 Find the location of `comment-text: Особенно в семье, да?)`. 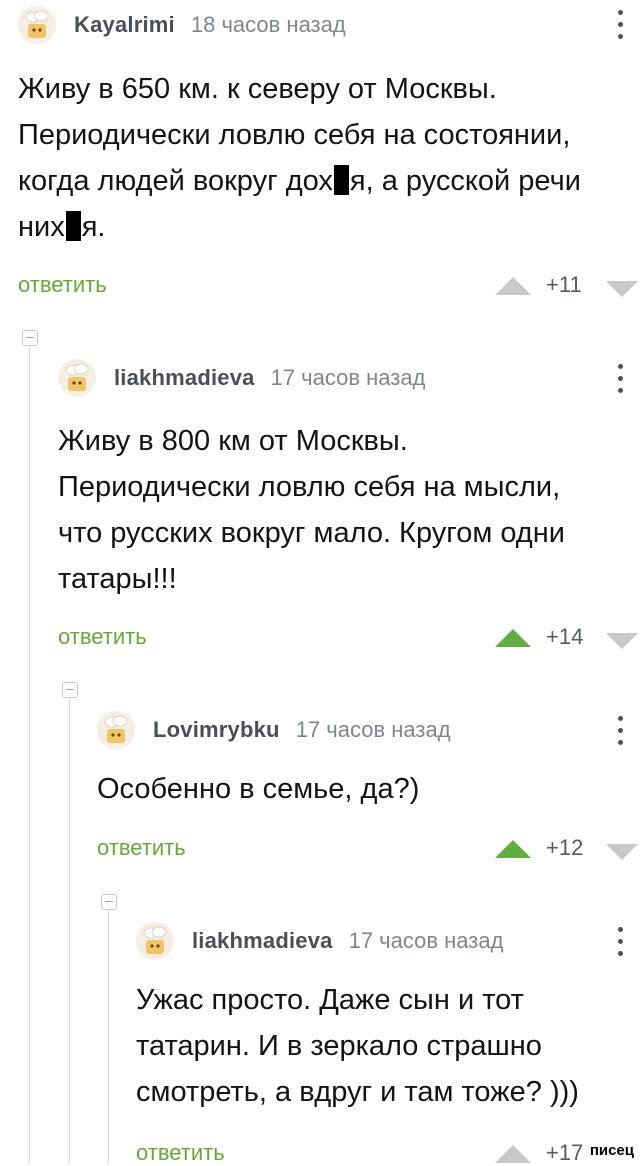

comment-text: Особенно в семье, да?) is located at coordinates (258, 789).